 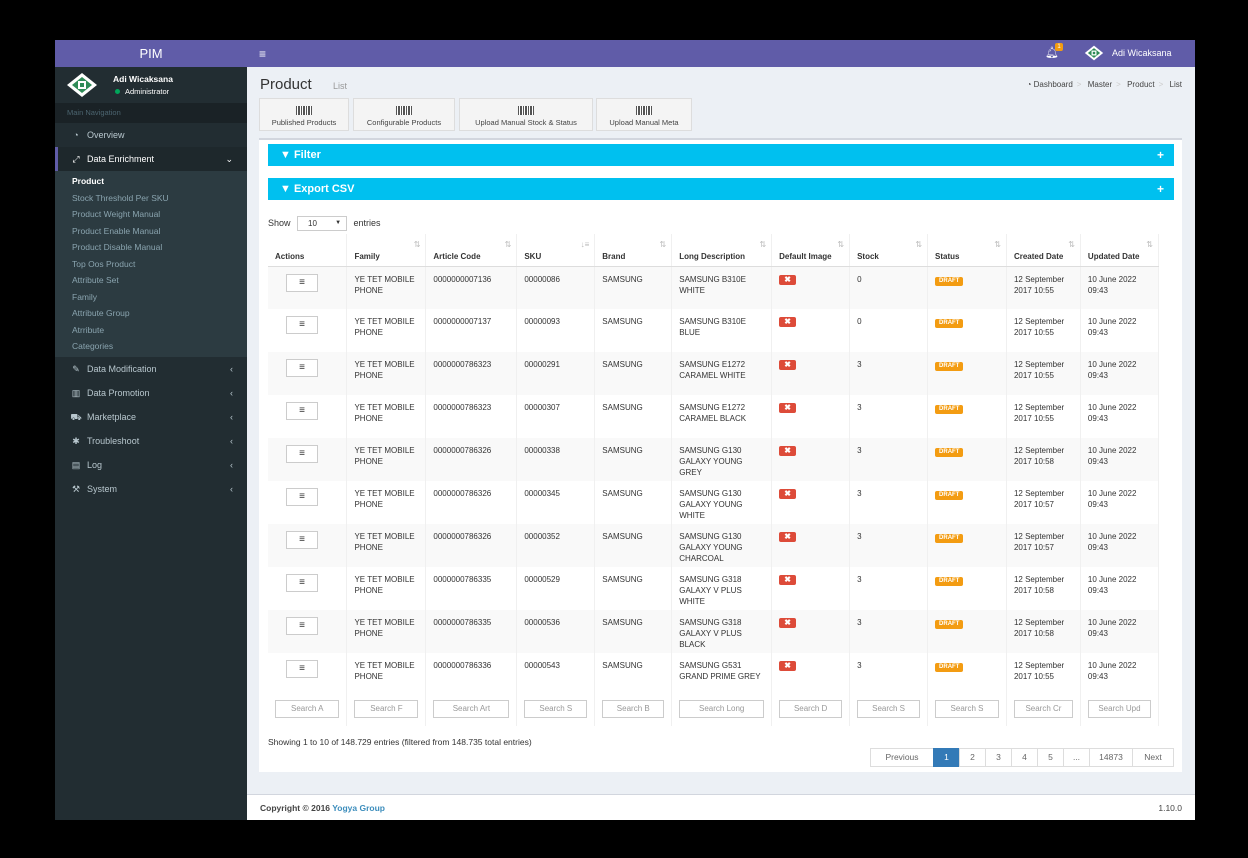 What do you see at coordinates (151, 231) in the screenshot?
I see `submenu-item-product-enable: Product Enable Manual` at bounding box center [151, 231].